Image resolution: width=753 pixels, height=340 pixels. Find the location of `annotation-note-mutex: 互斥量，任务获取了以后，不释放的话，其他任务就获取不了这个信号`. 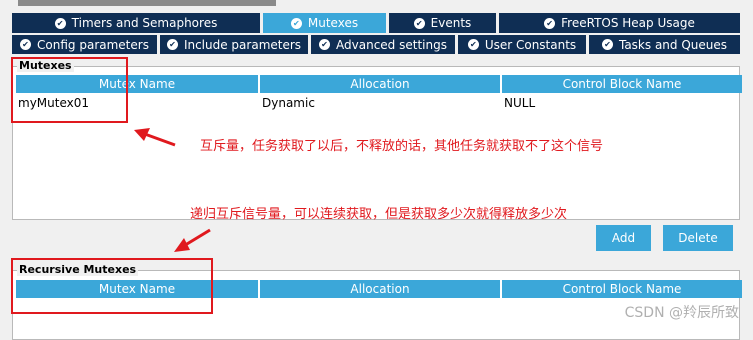

annotation-note-mutex: 互斥量，任务获取了以后，不释放的话，其他任务就获取不了这个信号 is located at coordinates (402, 146).